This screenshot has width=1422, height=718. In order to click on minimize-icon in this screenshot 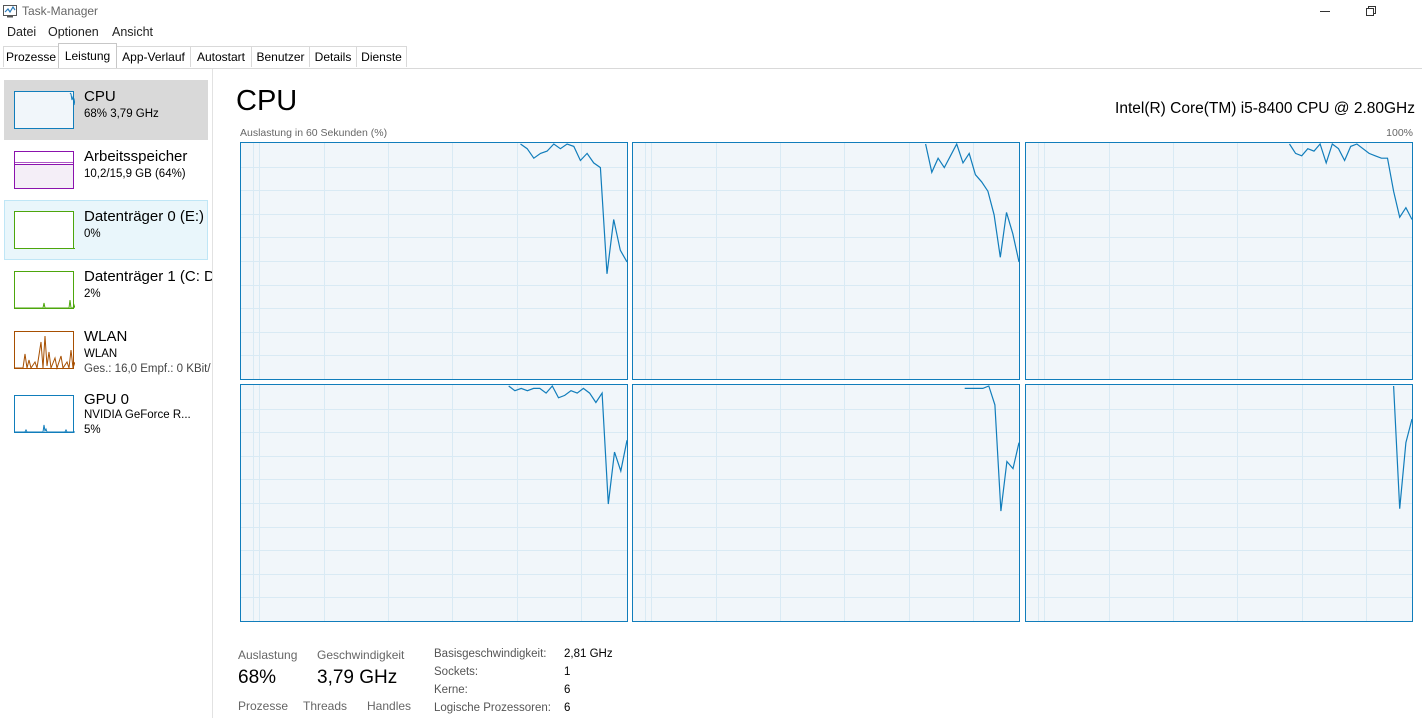, I will do `click(1325, 11)`.